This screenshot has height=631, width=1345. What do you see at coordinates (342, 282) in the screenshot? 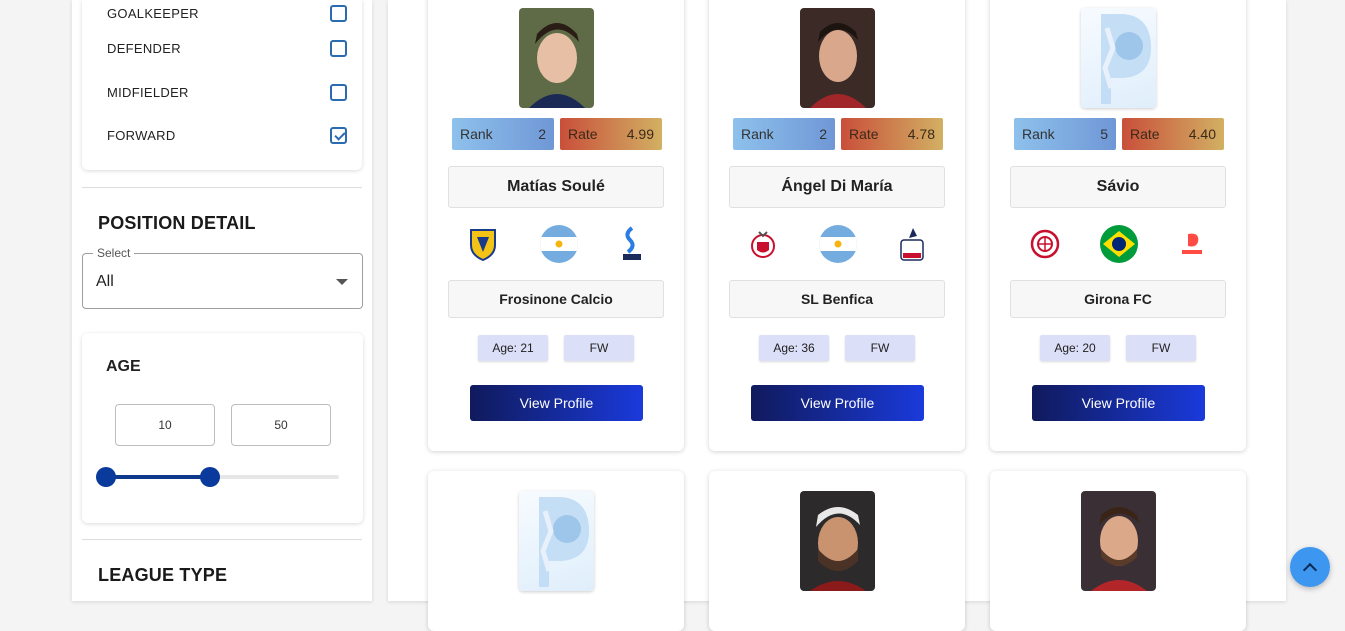
I see `dropdown-arrow-icon` at bounding box center [342, 282].